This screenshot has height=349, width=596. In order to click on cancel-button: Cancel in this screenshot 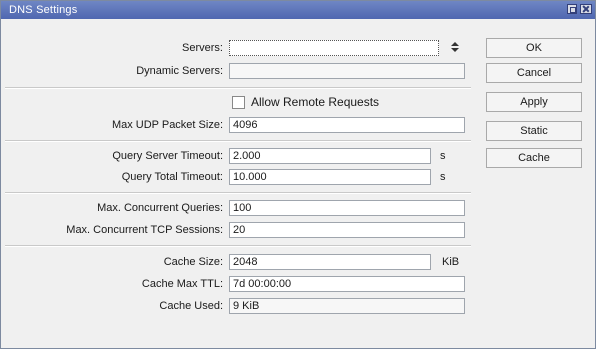, I will do `click(534, 73)`.